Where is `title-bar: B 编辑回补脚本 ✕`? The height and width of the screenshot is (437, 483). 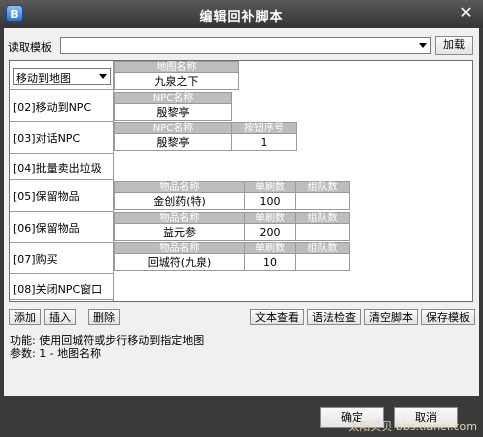
title-bar: B 编辑回补脚本 ✕ is located at coordinates (241, 14).